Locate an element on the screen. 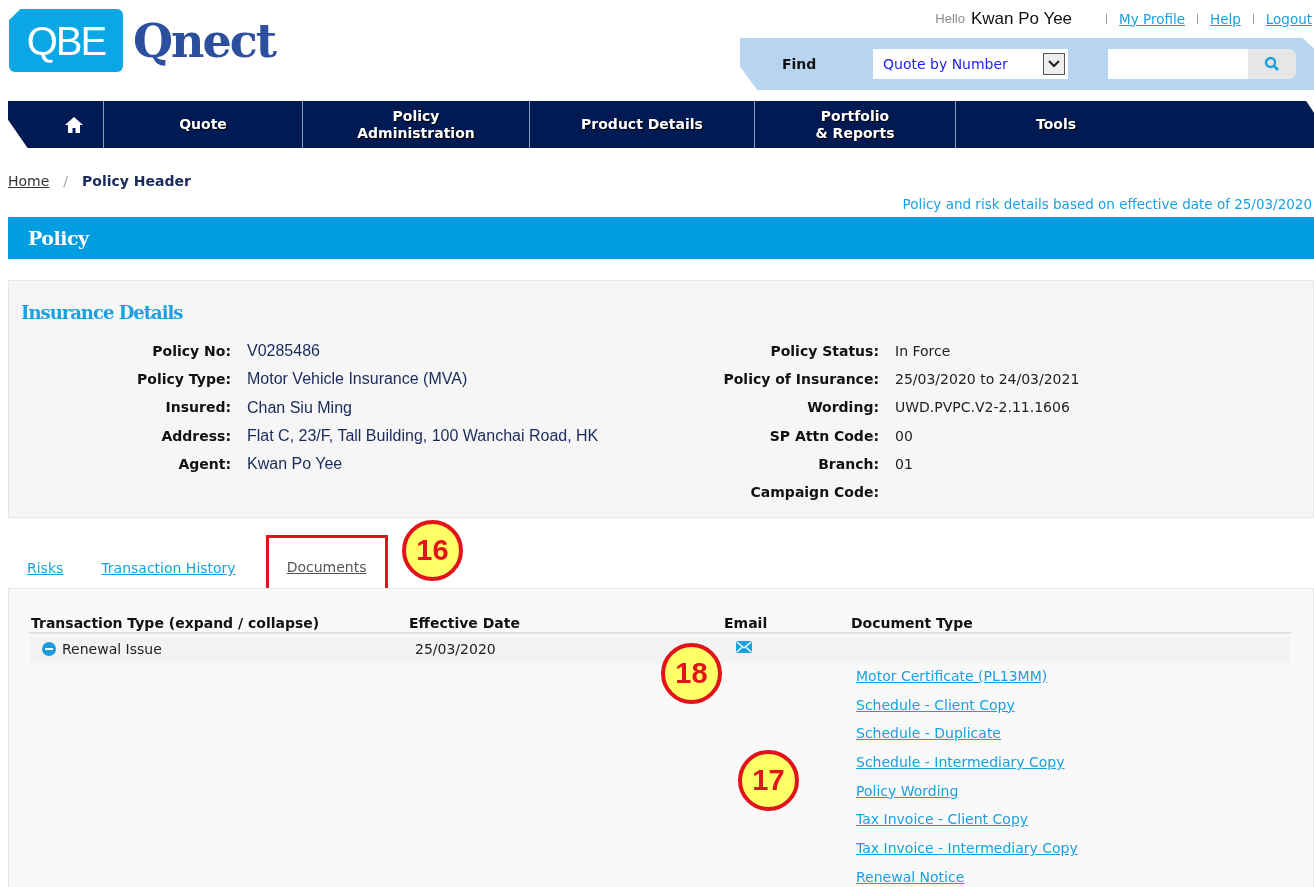 The width and height of the screenshot is (1314, 887). table-cell-text: 25/03/2020 is located at coordinates (455, 649).